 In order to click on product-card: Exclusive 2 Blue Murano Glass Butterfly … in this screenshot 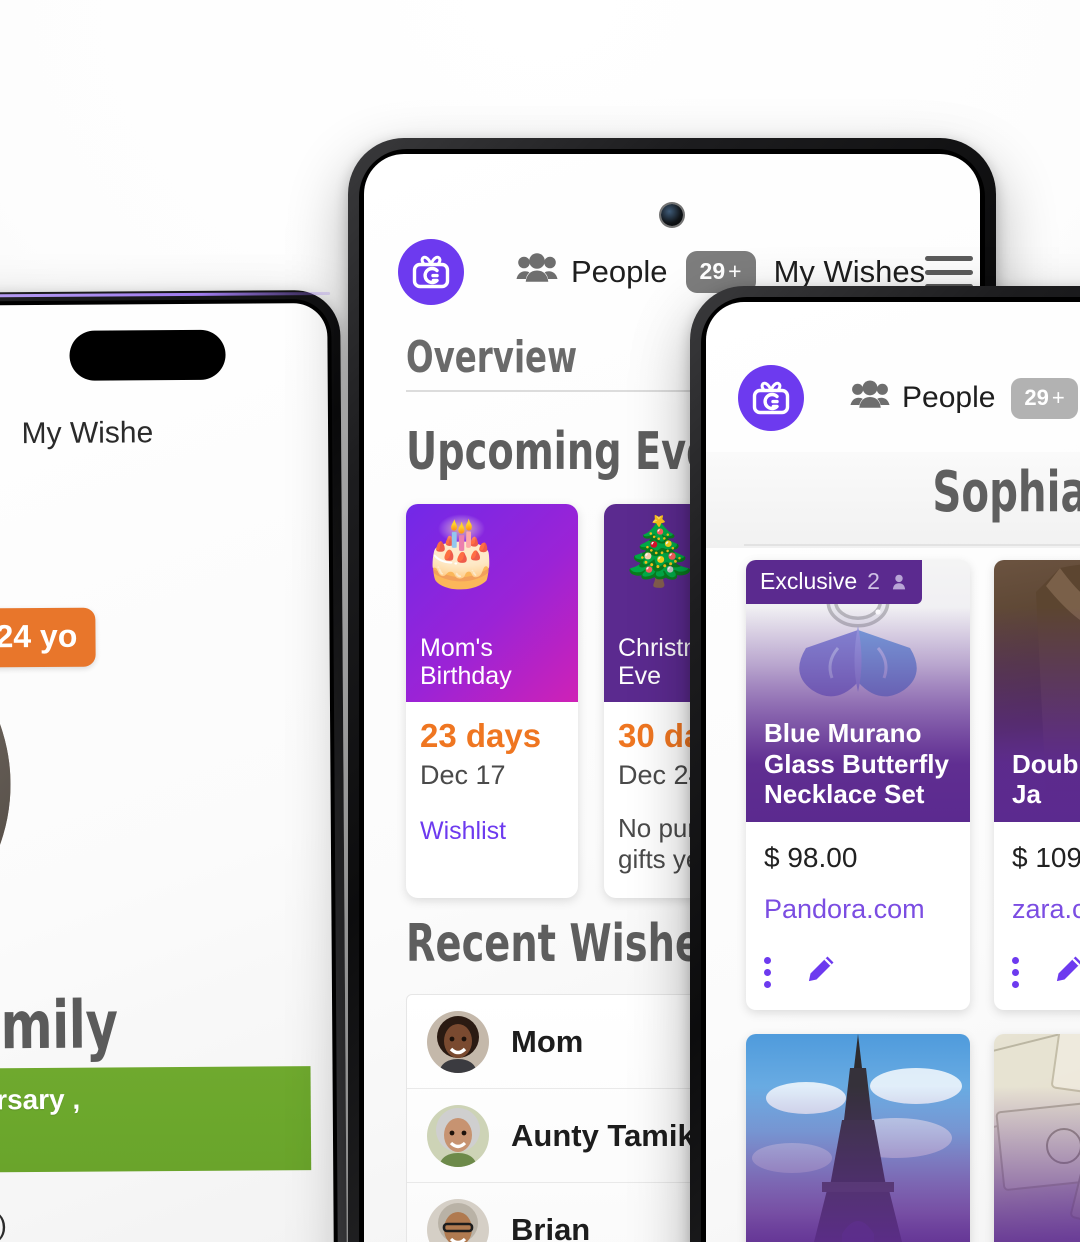, I will do `click(858, 785)`.